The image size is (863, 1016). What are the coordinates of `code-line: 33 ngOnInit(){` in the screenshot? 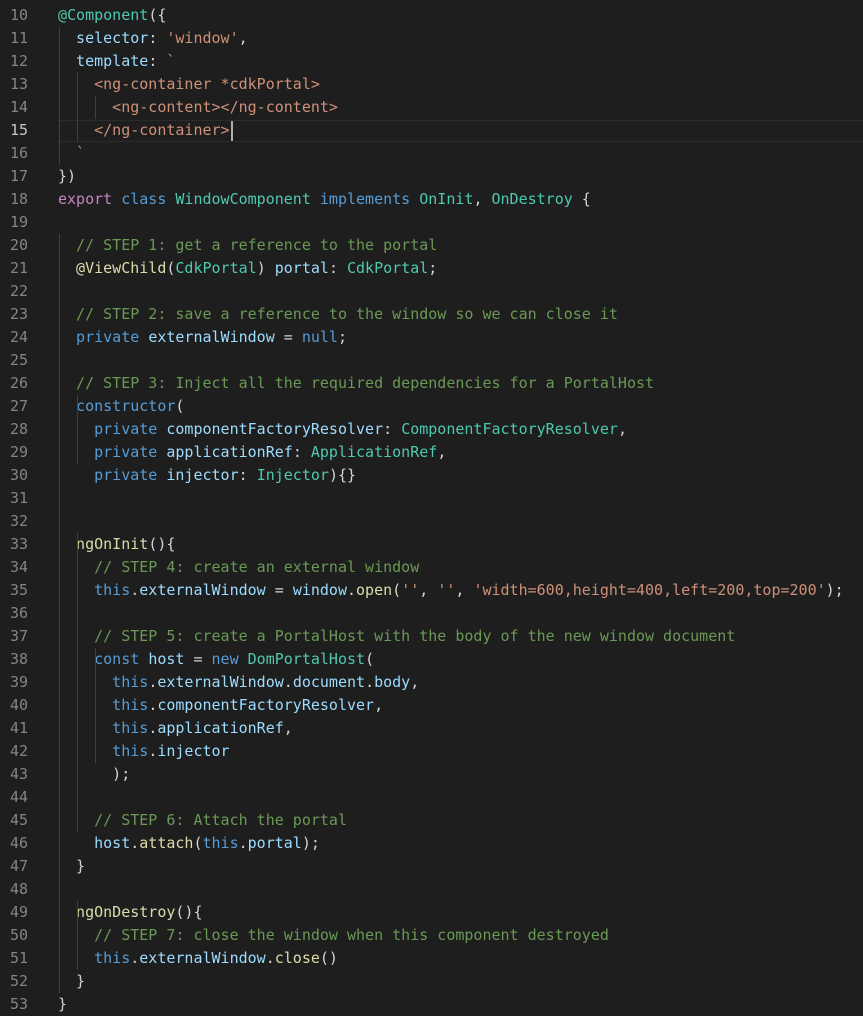 It's located at (431, 544).